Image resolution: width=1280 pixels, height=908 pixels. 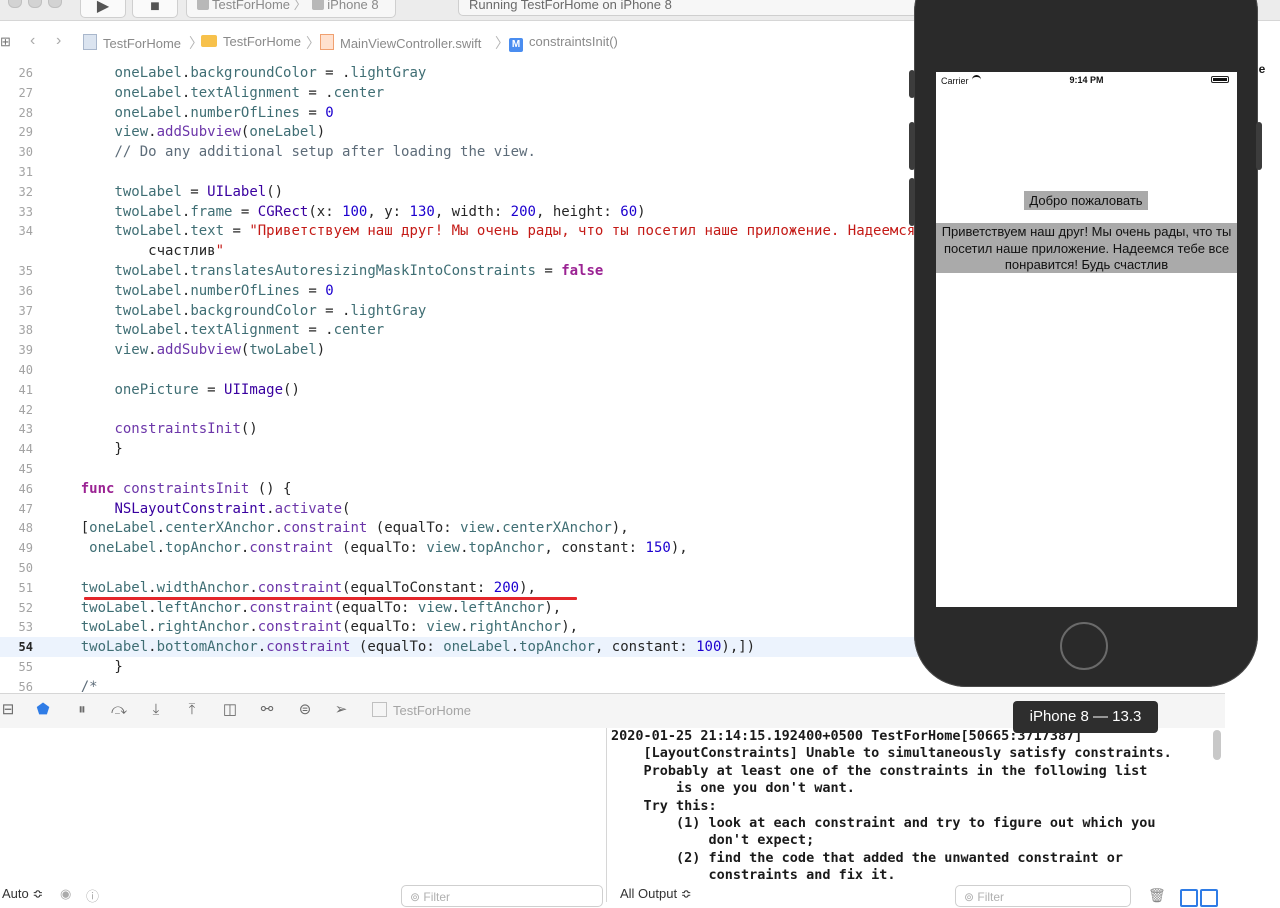 What do you see at coordinates (713, 840) in the screenshot?
I see `console-line: don't expect;` at bounding box center [713, 840].